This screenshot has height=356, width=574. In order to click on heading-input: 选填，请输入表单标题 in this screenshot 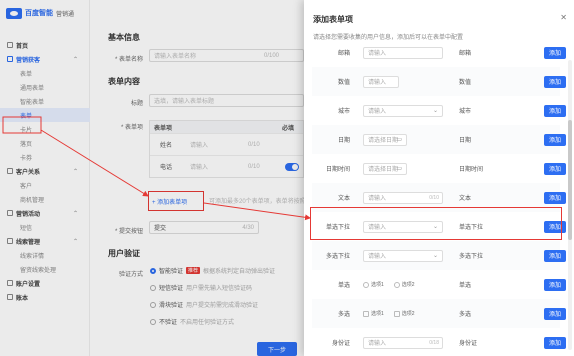, I will do `click(226, 100)`.